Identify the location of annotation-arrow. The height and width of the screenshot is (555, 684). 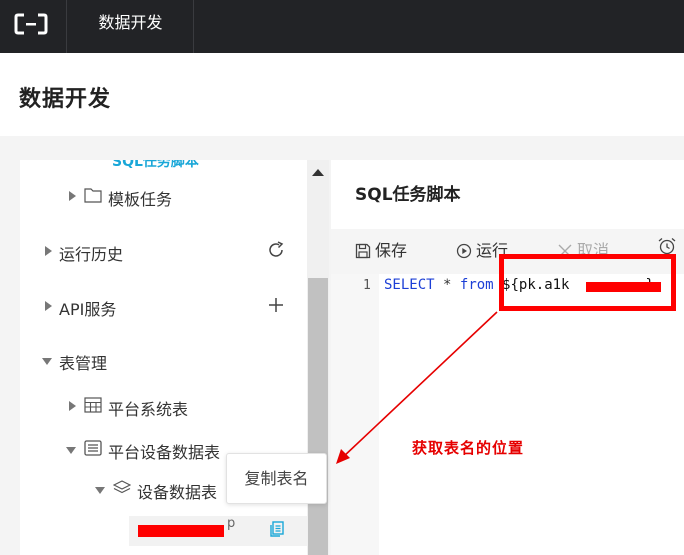
(417, 387).